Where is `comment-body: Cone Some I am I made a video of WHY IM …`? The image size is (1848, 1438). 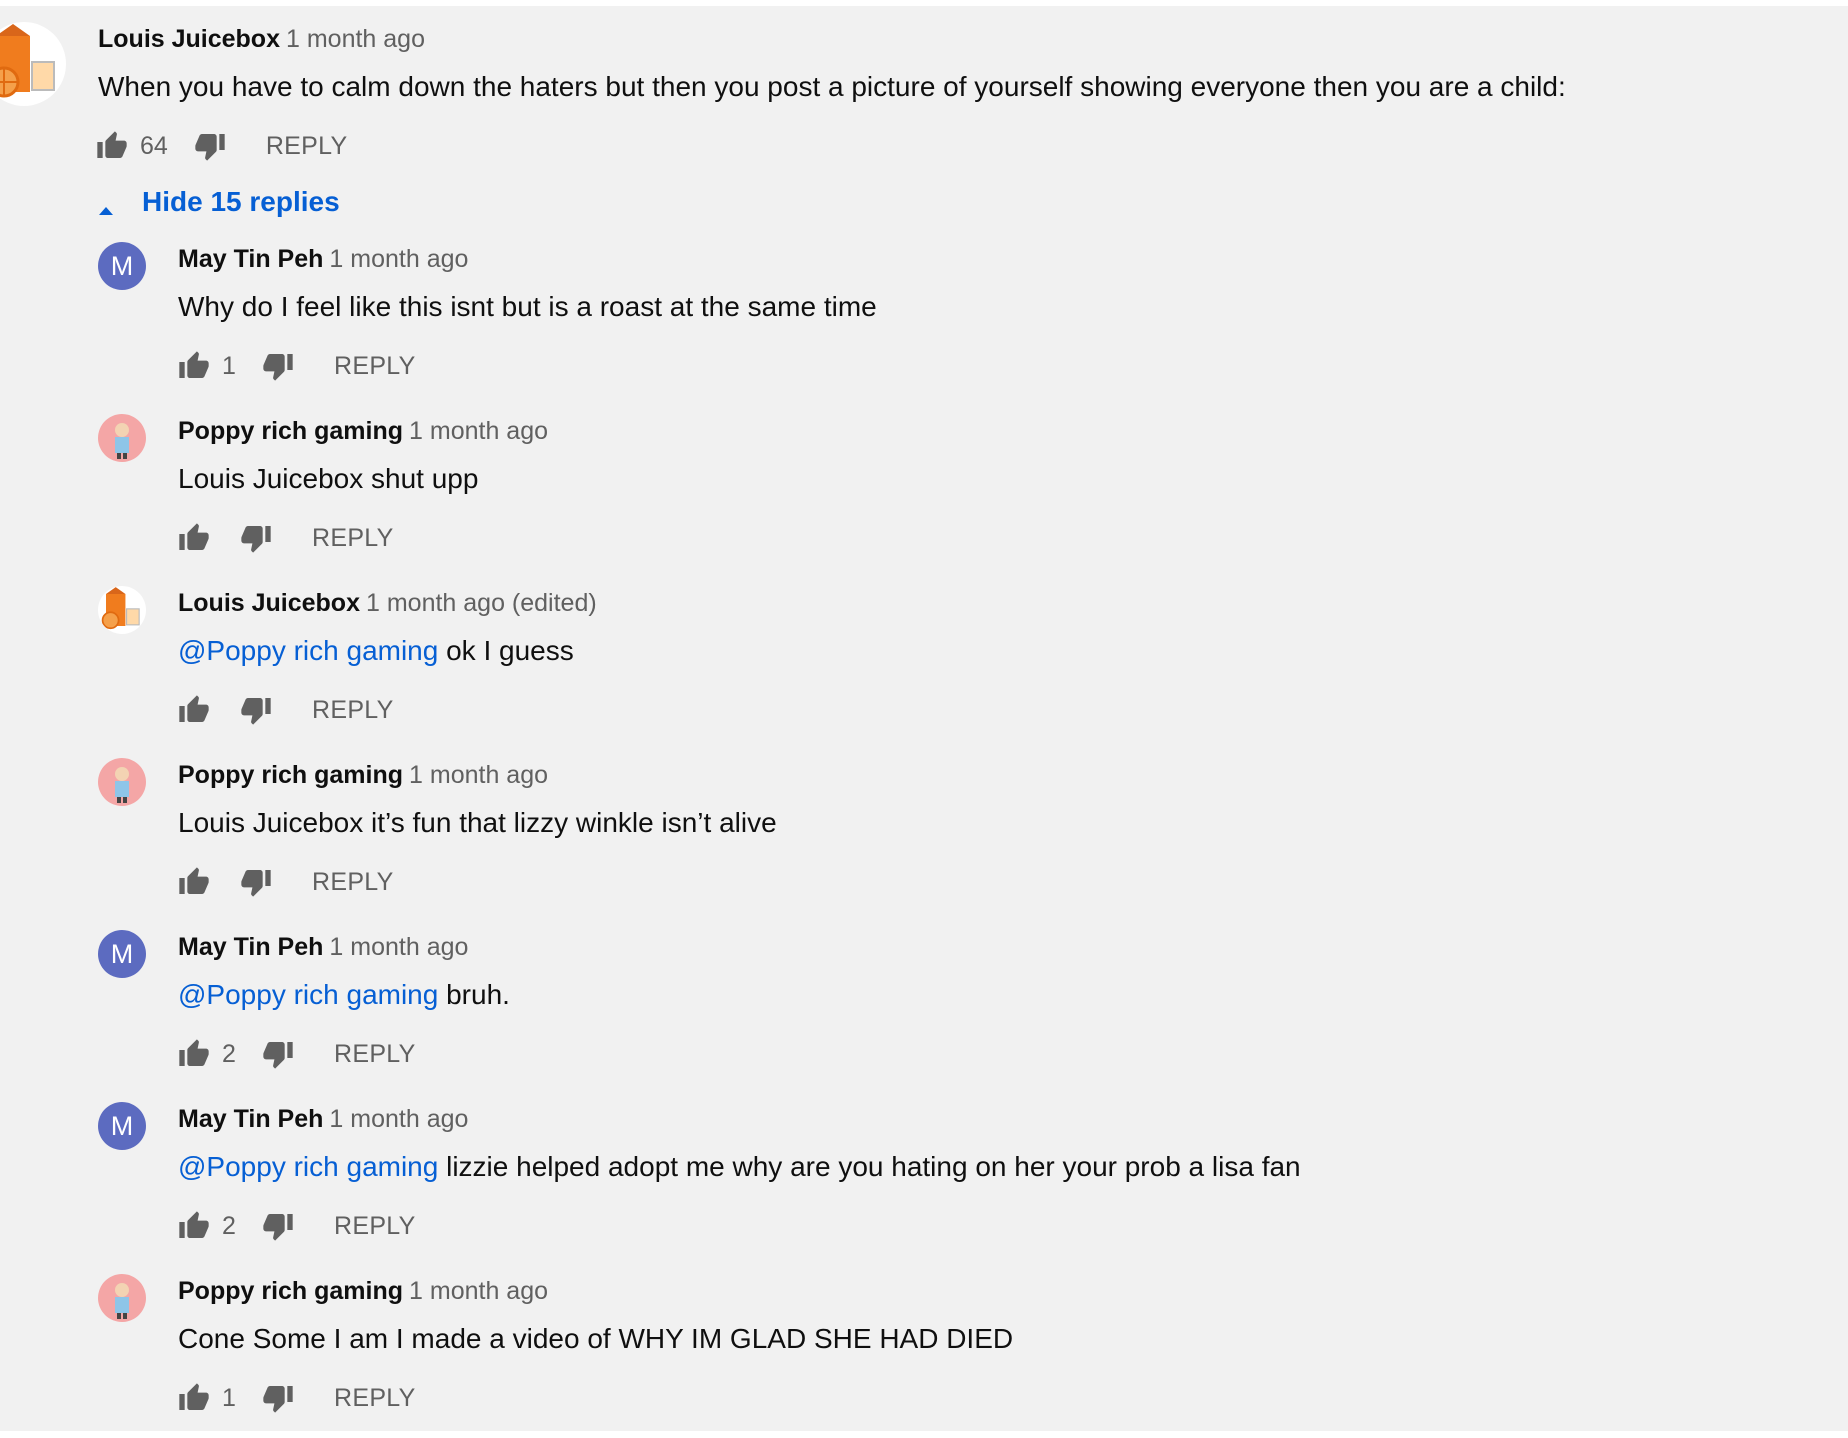
comment-body: Cone Some I am I made a video of WHY IM … is located at coordinates (596, 1338).